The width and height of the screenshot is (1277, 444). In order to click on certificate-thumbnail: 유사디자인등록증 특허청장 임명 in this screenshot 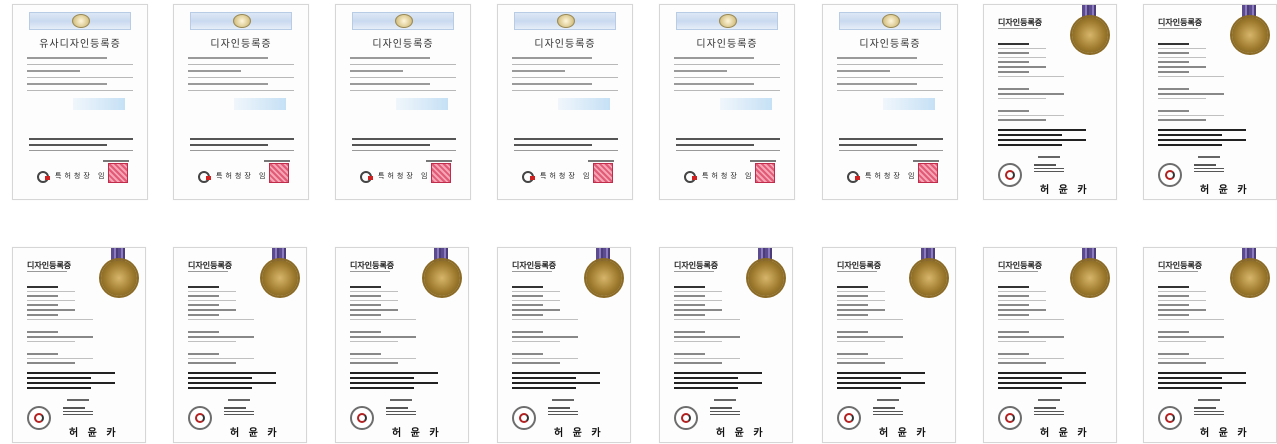, I will do `click(80, 102)`.